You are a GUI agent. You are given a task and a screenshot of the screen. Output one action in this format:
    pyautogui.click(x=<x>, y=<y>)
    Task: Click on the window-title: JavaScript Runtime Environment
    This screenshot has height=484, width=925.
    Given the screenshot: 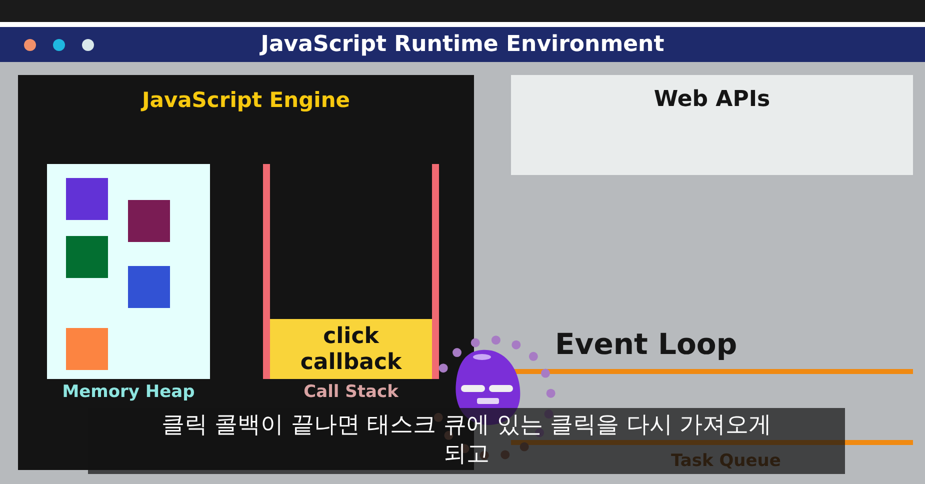 What is the action you would take?
    pyautogui.click(x=462, y=44)
    